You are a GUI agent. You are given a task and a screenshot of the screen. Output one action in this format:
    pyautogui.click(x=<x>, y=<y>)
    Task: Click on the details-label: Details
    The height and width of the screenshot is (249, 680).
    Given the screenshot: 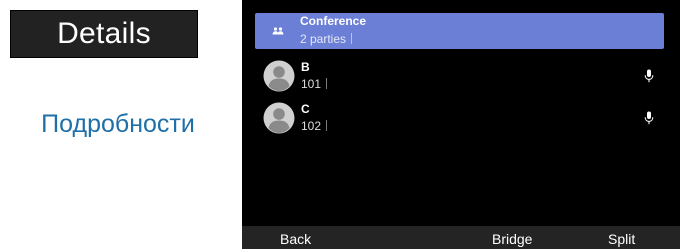 What is the action you would take?
    pyautogui.click(x=104, y=33)
    